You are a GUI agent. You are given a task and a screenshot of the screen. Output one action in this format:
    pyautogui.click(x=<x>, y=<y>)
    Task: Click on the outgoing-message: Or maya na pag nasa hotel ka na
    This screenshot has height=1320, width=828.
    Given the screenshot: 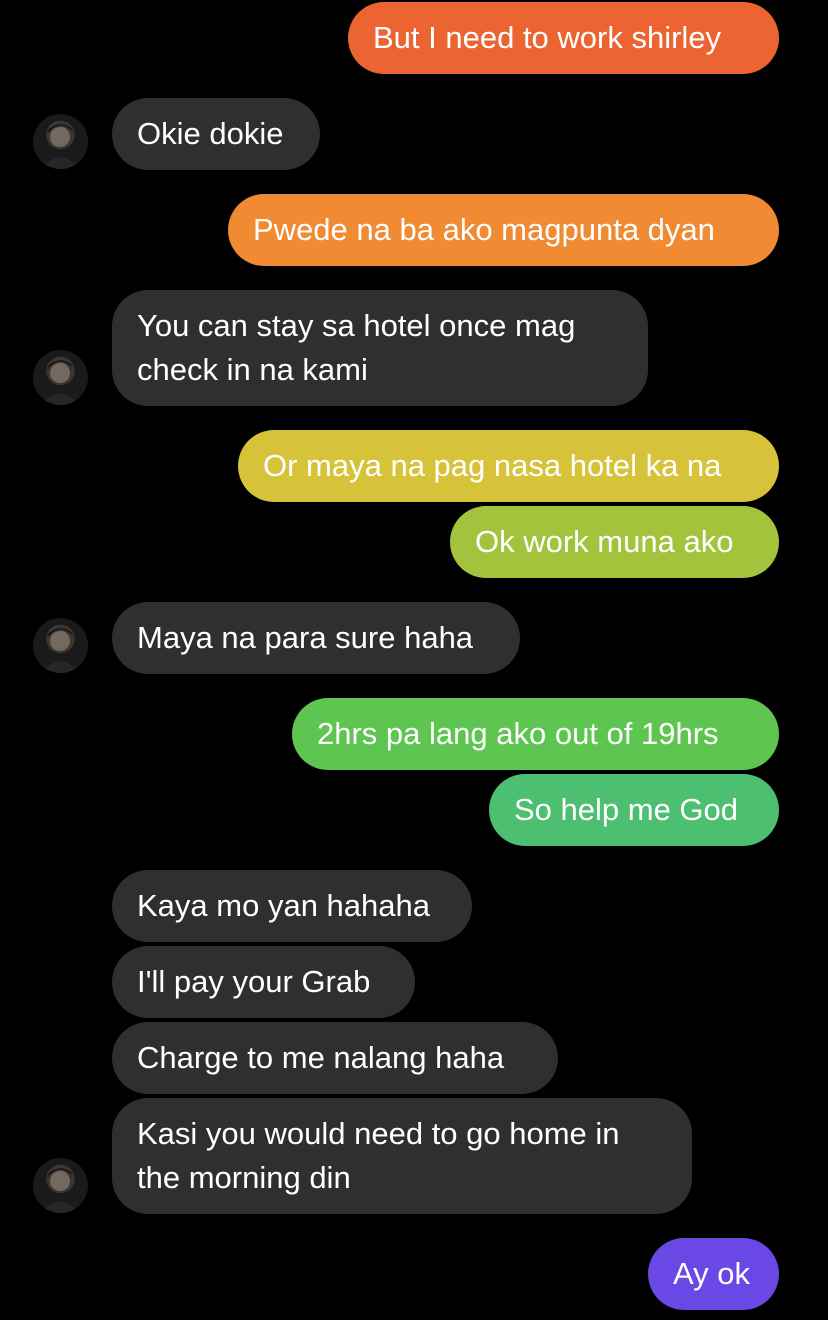 What is the action you would take?
    pyautogui.click(x=508, y=466)
    